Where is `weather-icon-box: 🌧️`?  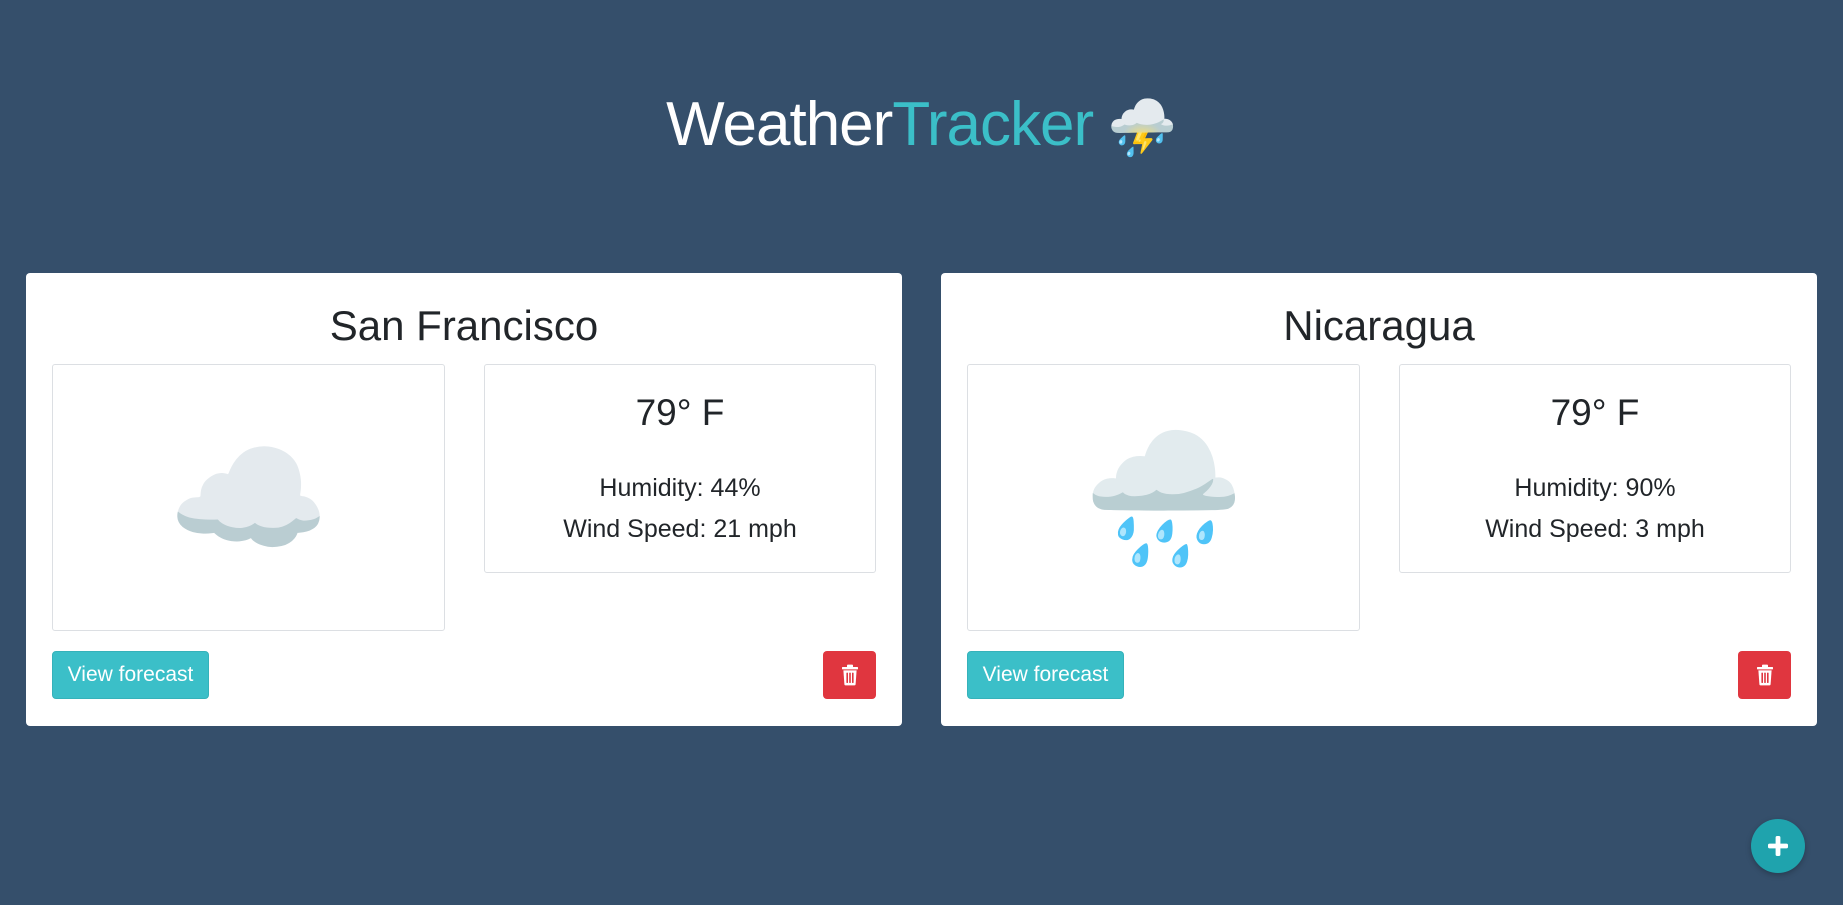
weather-icon-box: 🌧️ is located at coordinates (1163, 497).